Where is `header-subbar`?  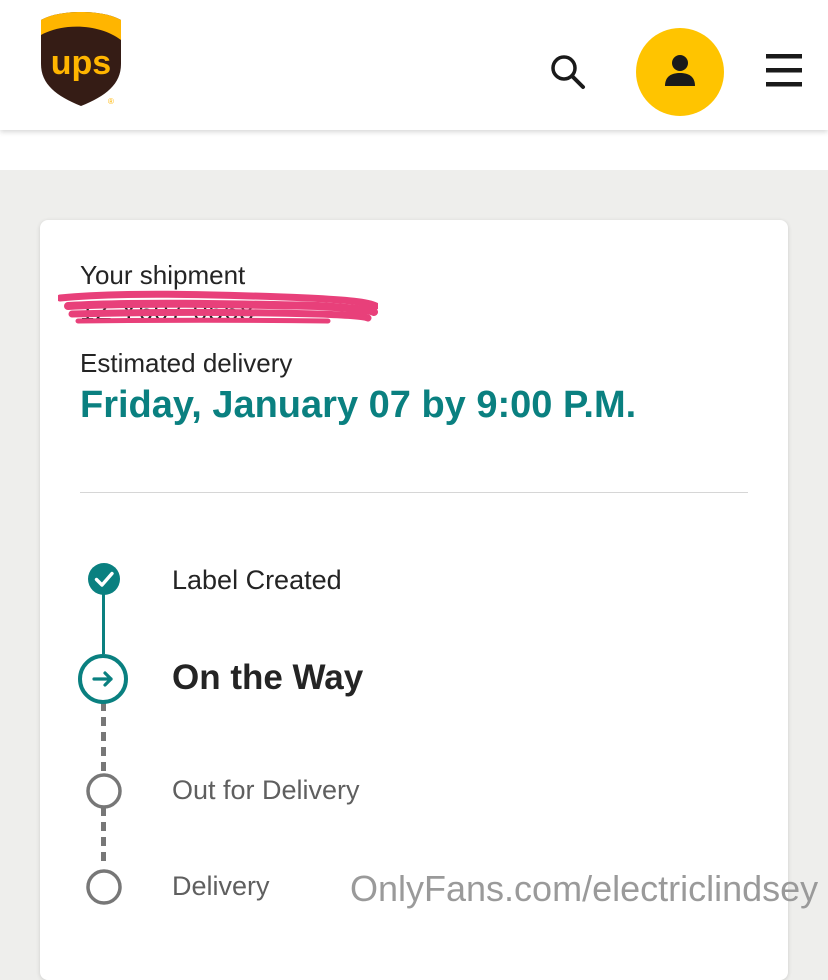 header-subbar is located at coordinates (414, 150).